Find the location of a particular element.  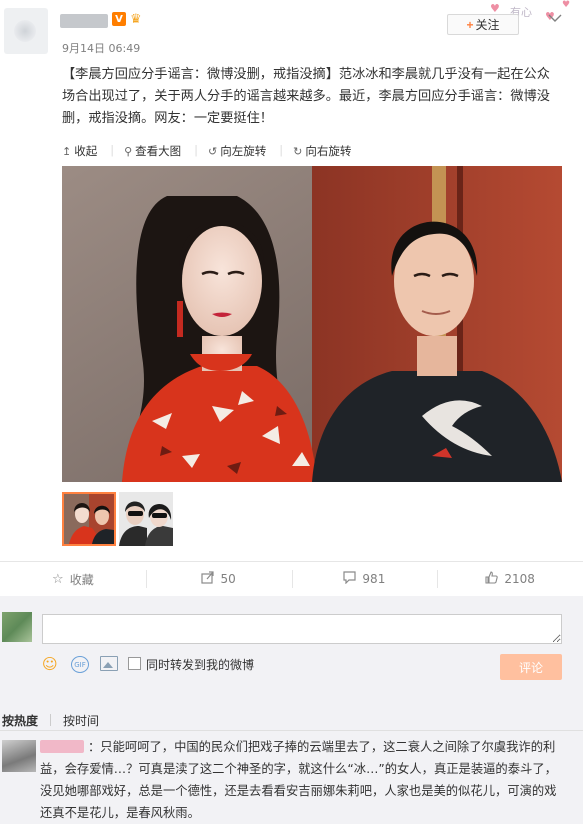

view-large-button: ⚲ 查看大图 is located at coordinates (152, 151).